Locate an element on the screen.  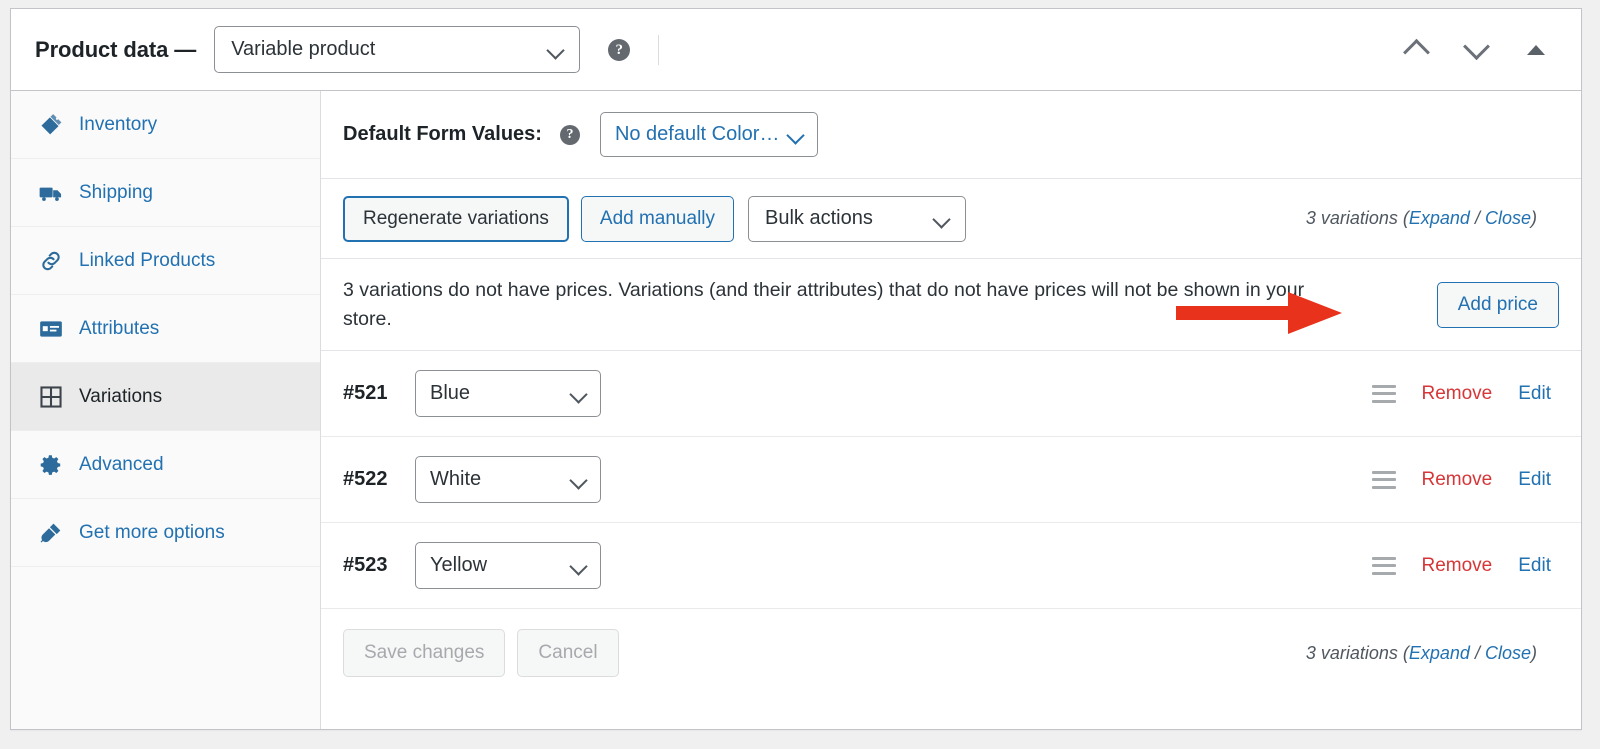
truck-icon is located at coordinates (51, 193).